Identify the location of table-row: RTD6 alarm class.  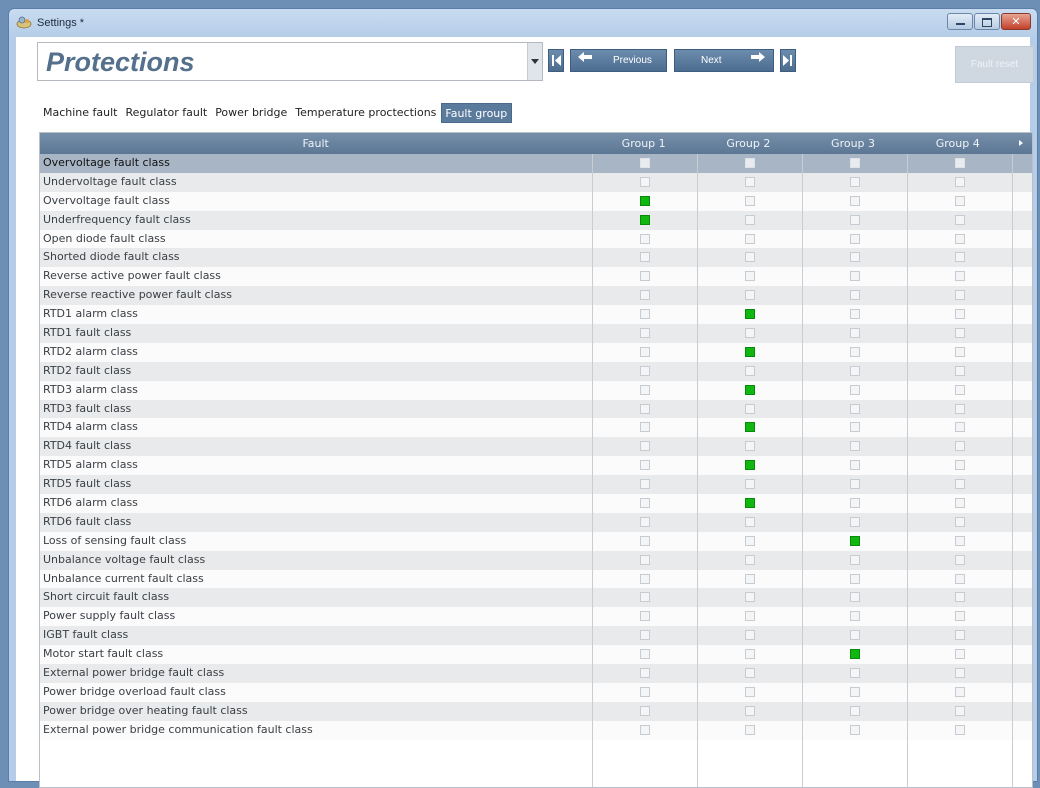
(536, 503).